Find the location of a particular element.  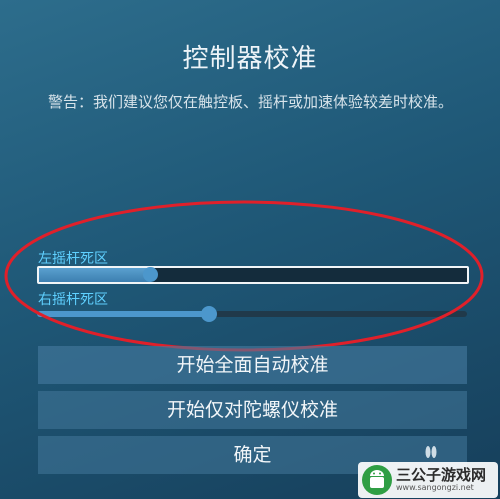

gyro-calibration-button: 开始仅对陀螺仪校准 is located at coordinates (252, 410).